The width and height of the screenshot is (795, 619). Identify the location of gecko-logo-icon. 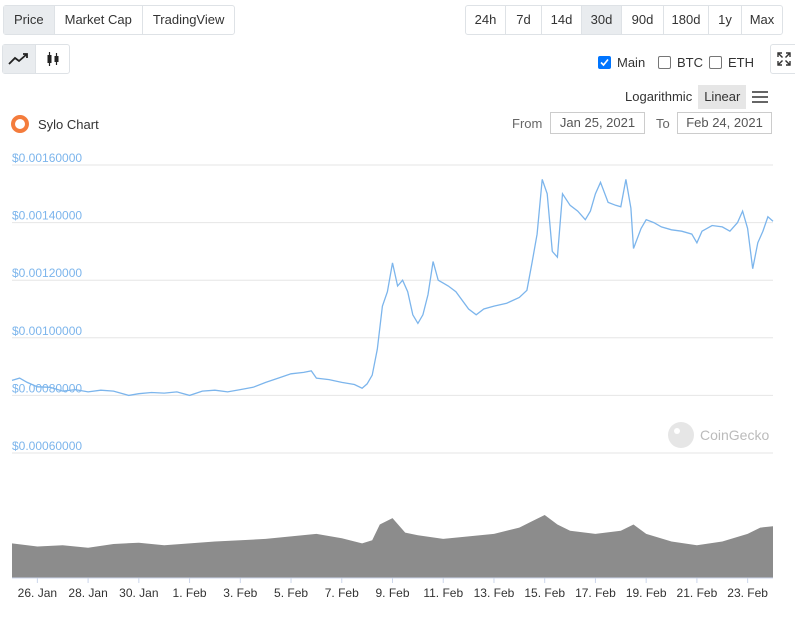
(681, 435).